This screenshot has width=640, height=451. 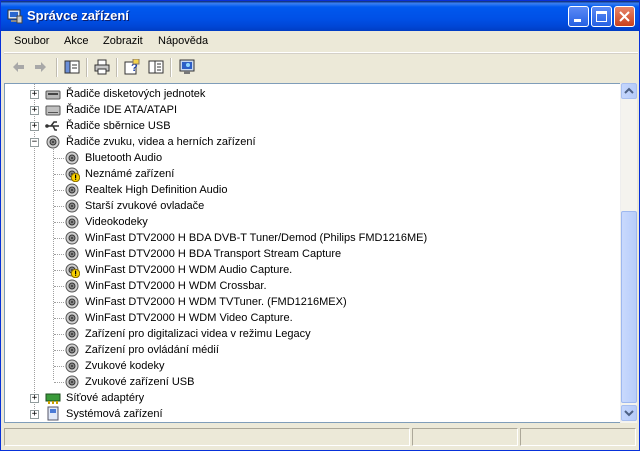 I want to click on minimize-button, so click(x=578, y=16).